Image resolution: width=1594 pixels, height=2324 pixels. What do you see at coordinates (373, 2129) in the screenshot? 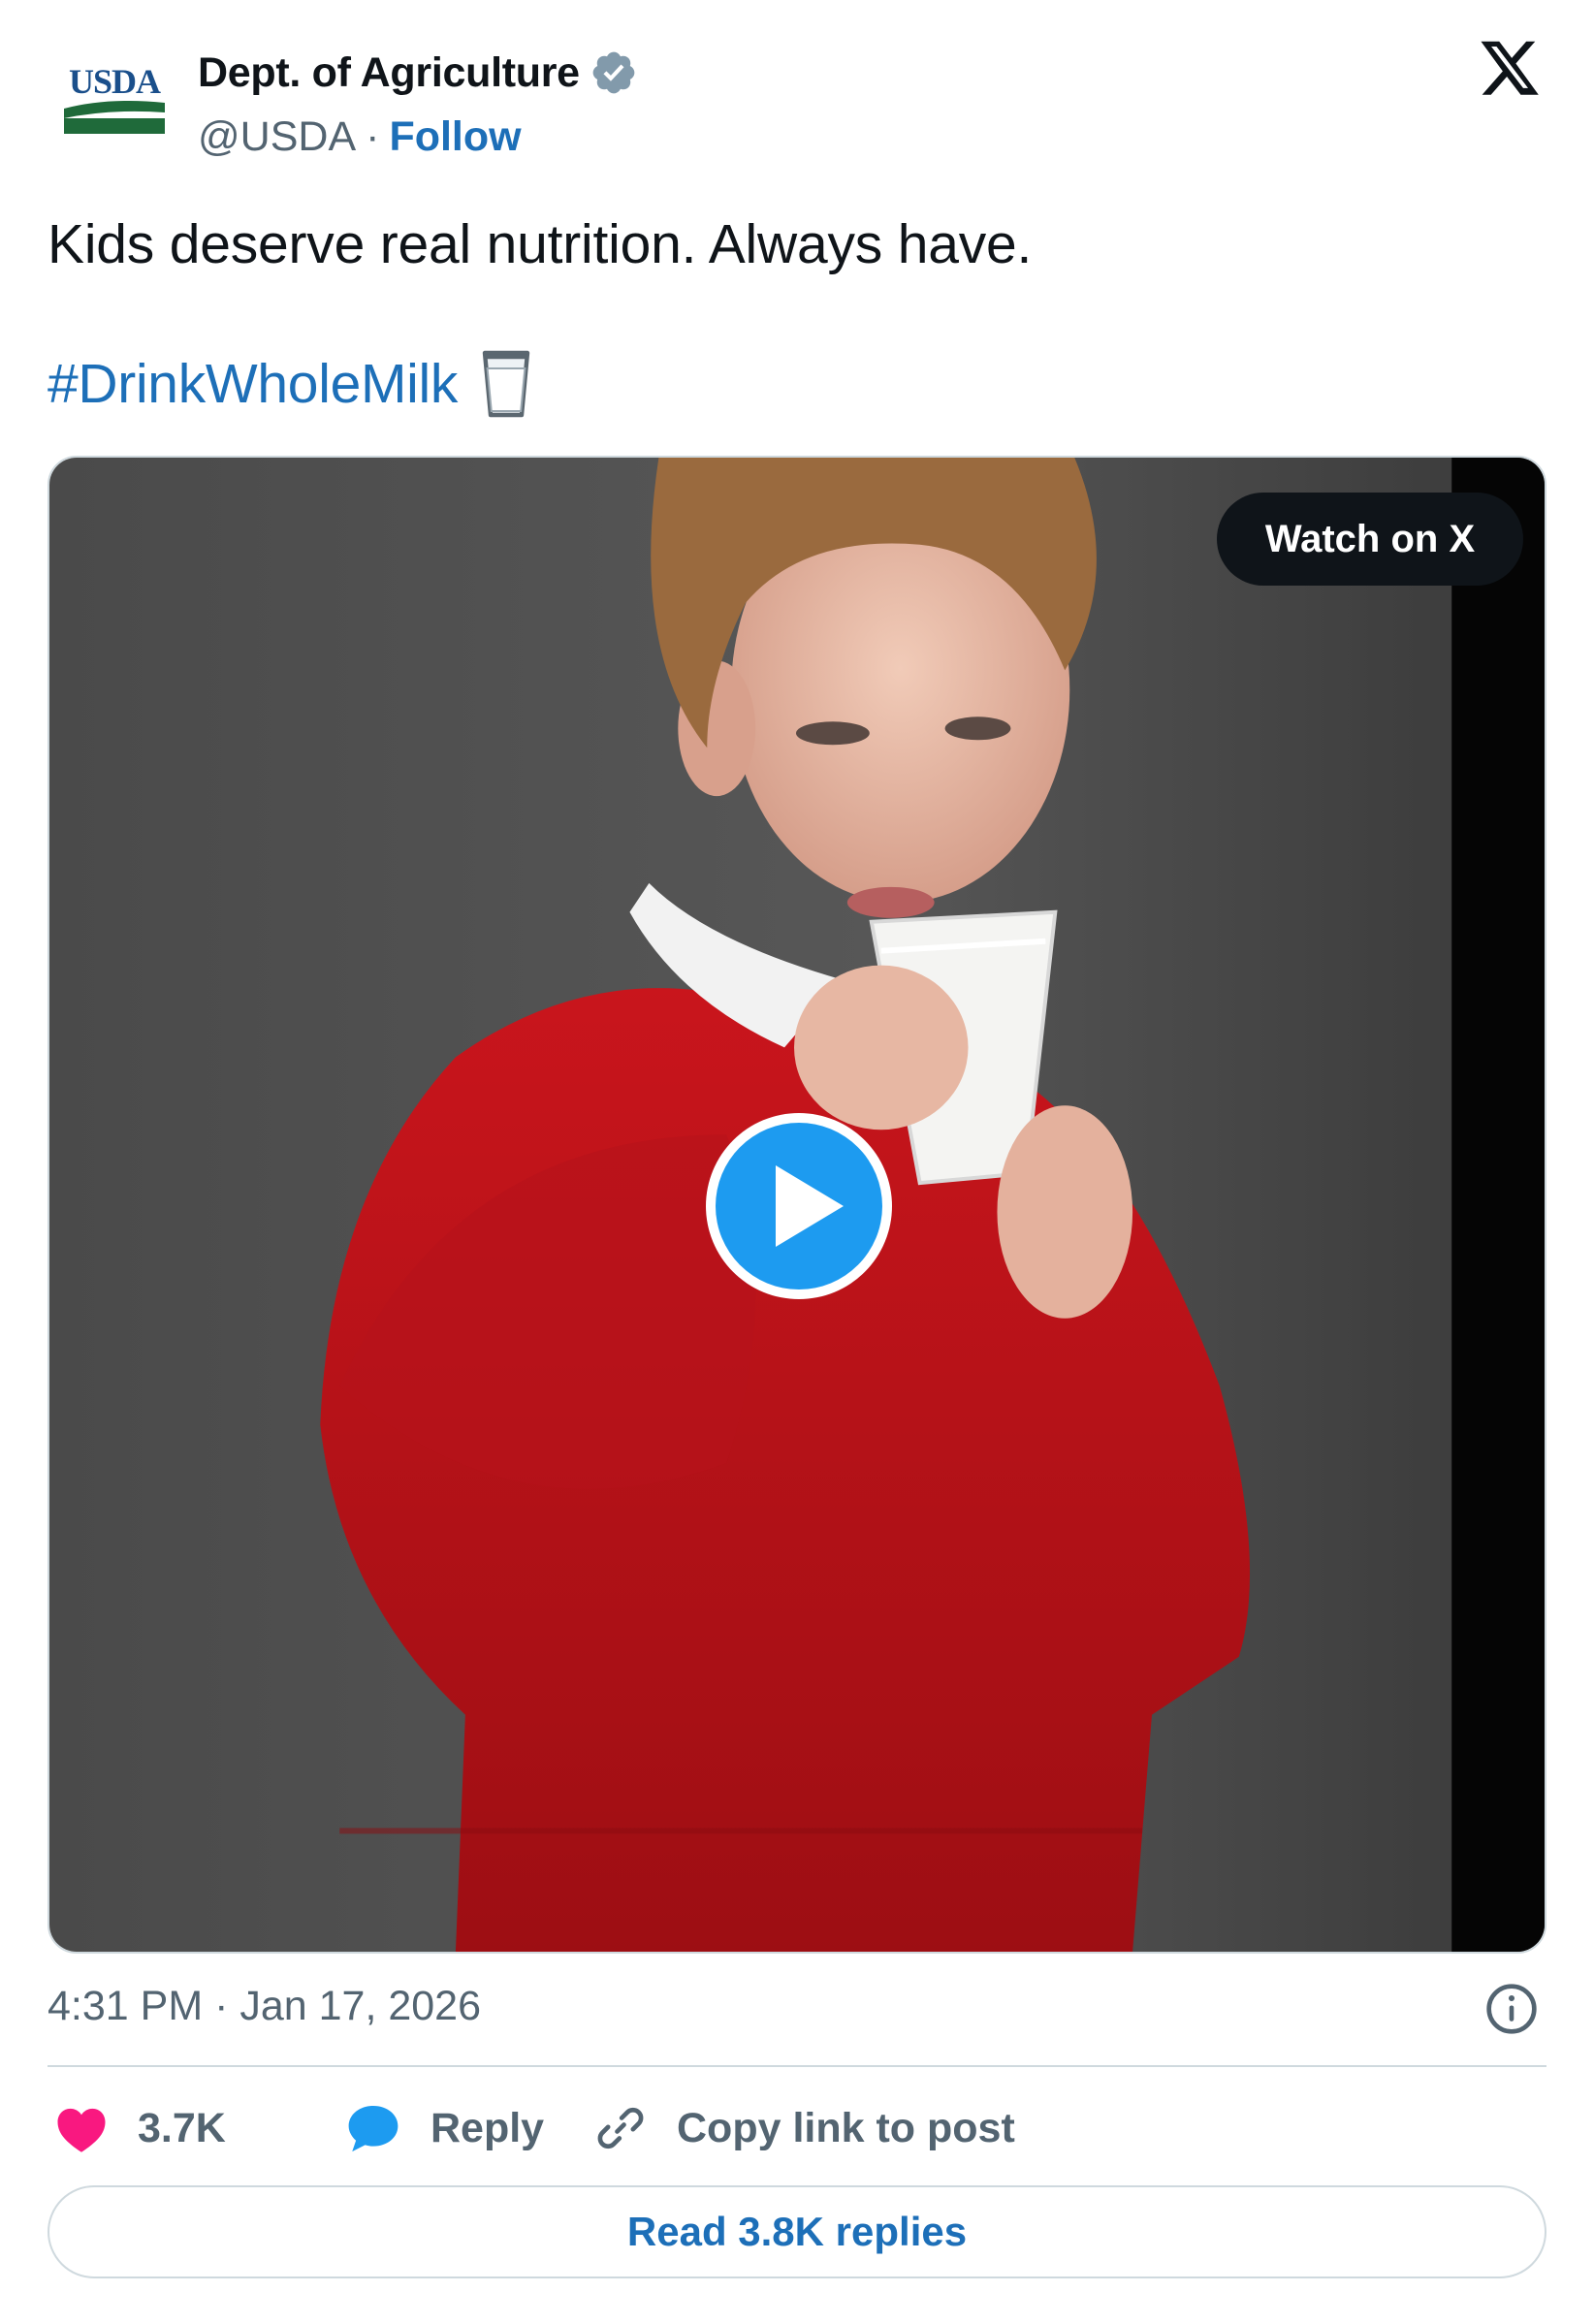
I see `reply-bubble-icon` at bounding box center [373, 2129].